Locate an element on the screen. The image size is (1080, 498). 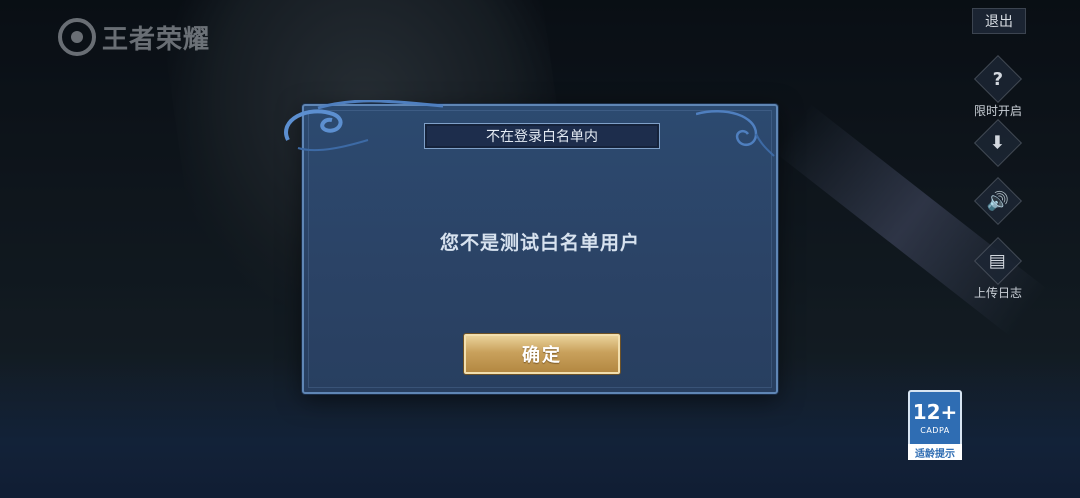
question-icon: ? is located at coordinates (998, 79).